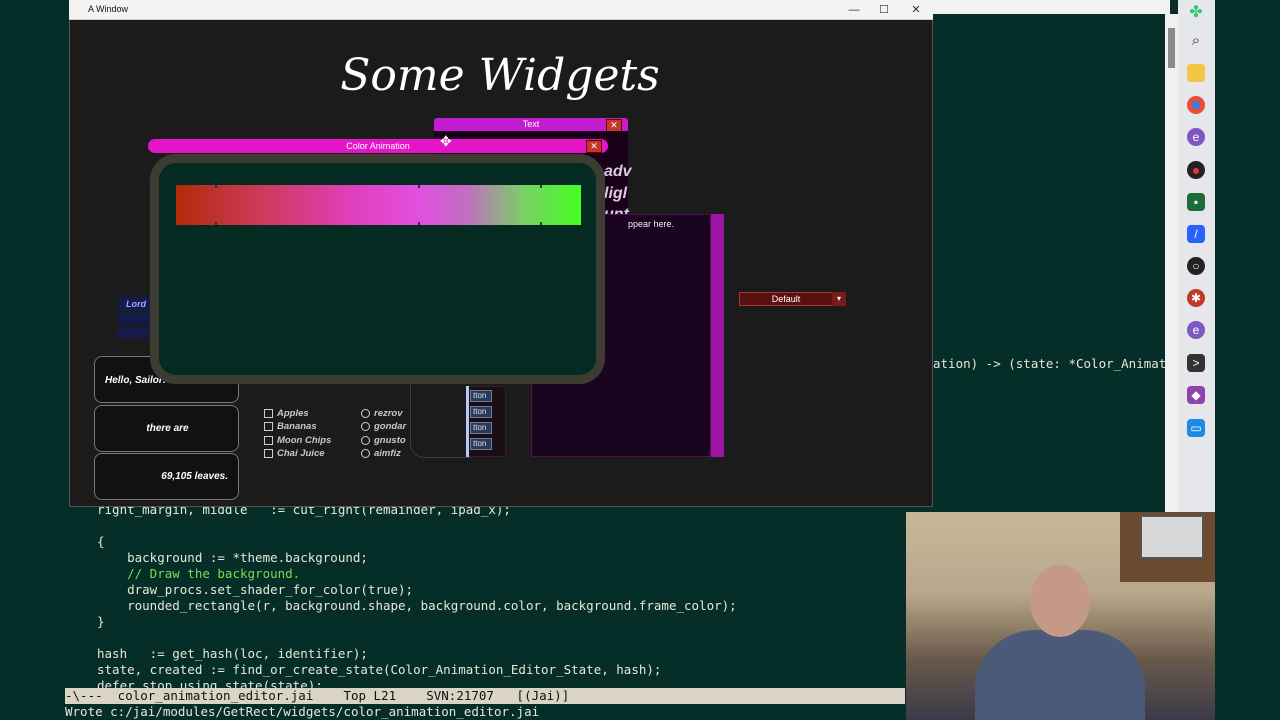 The width and height of the screenshot is (1280, 720). What do you see at coordinates (1196, 428) in the screenshot?
I see `window-icon: ▭` at bounding box center [1196, 428].